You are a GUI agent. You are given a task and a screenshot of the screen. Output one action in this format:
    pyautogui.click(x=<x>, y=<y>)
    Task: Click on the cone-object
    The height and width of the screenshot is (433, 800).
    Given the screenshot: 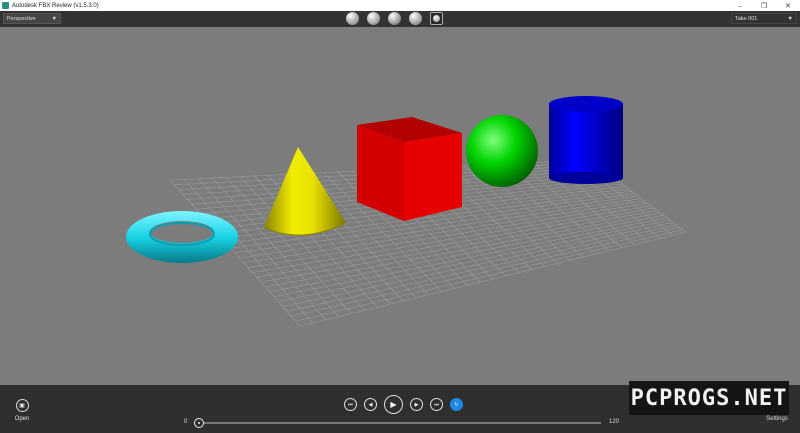 What is the action you would take?
    pyautogui.click(x=305, y=191)
    